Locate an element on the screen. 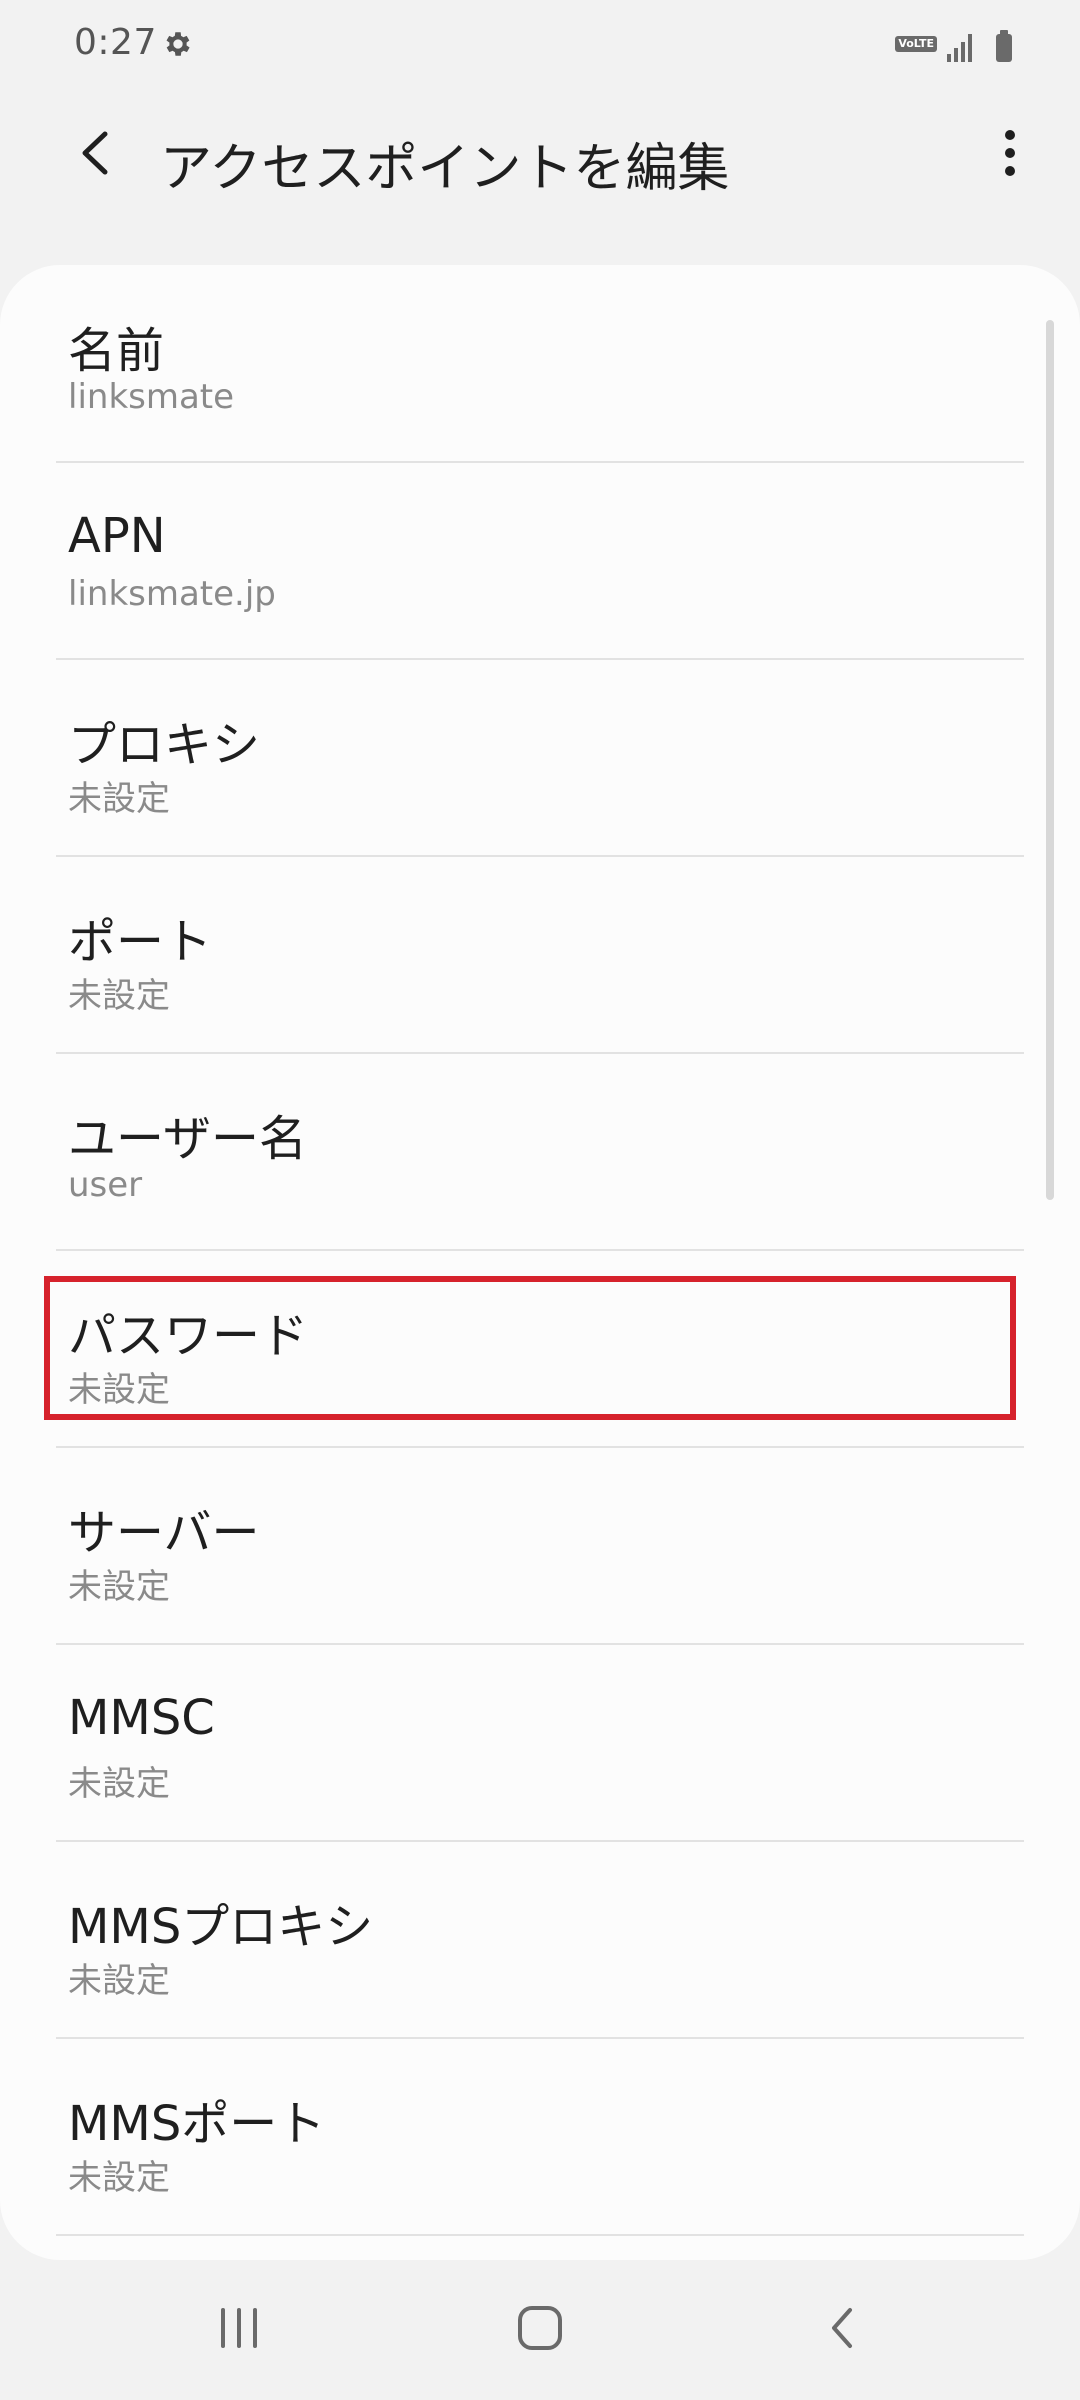 This screenshot has width=1080, height=2400. back-button is located at coordinates (95, 153).